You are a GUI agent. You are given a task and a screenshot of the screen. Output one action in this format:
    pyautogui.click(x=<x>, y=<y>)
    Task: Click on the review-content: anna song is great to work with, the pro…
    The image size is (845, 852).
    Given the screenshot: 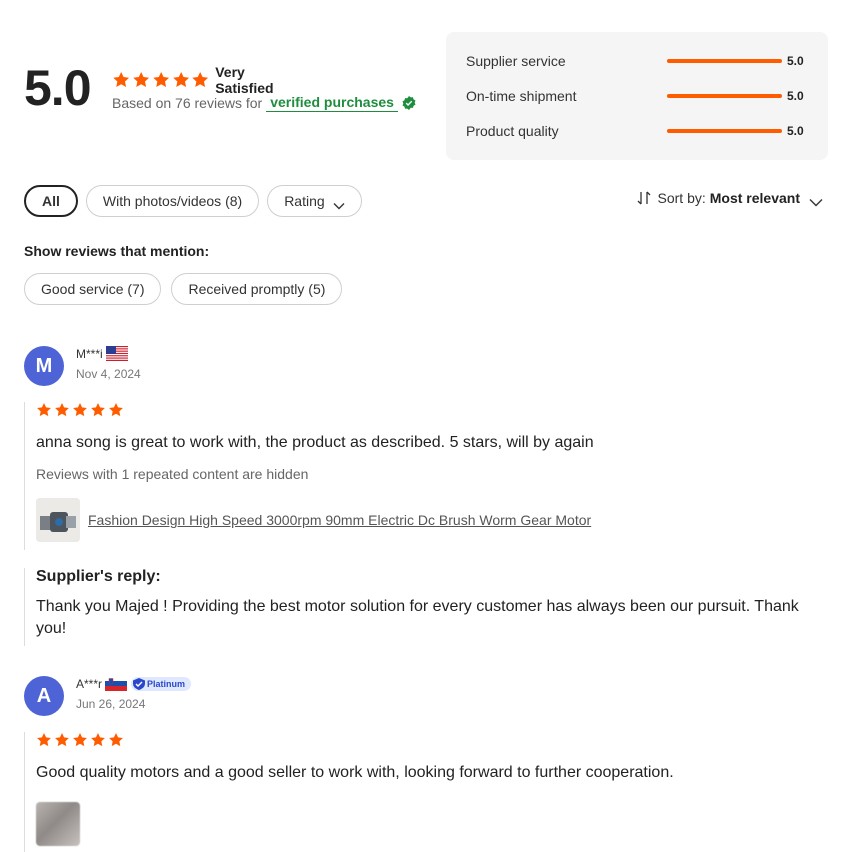 What is the action you would take?
    pyautogui.click(x=309, y=476)
    